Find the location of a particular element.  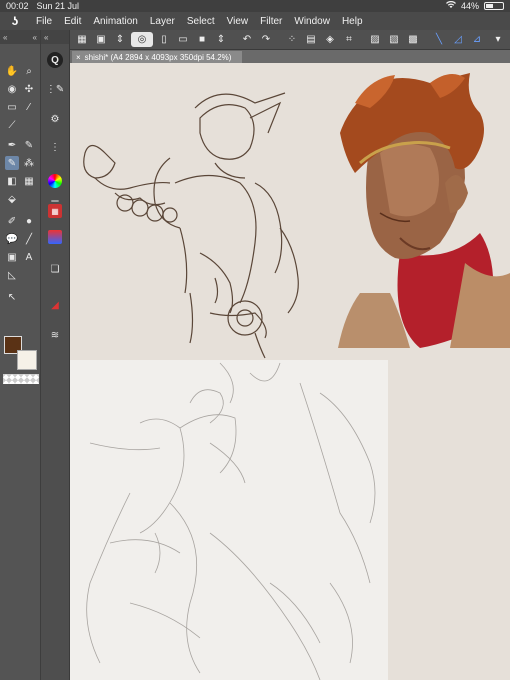

palette-dock-header: « is located at coordinates (55, 37).